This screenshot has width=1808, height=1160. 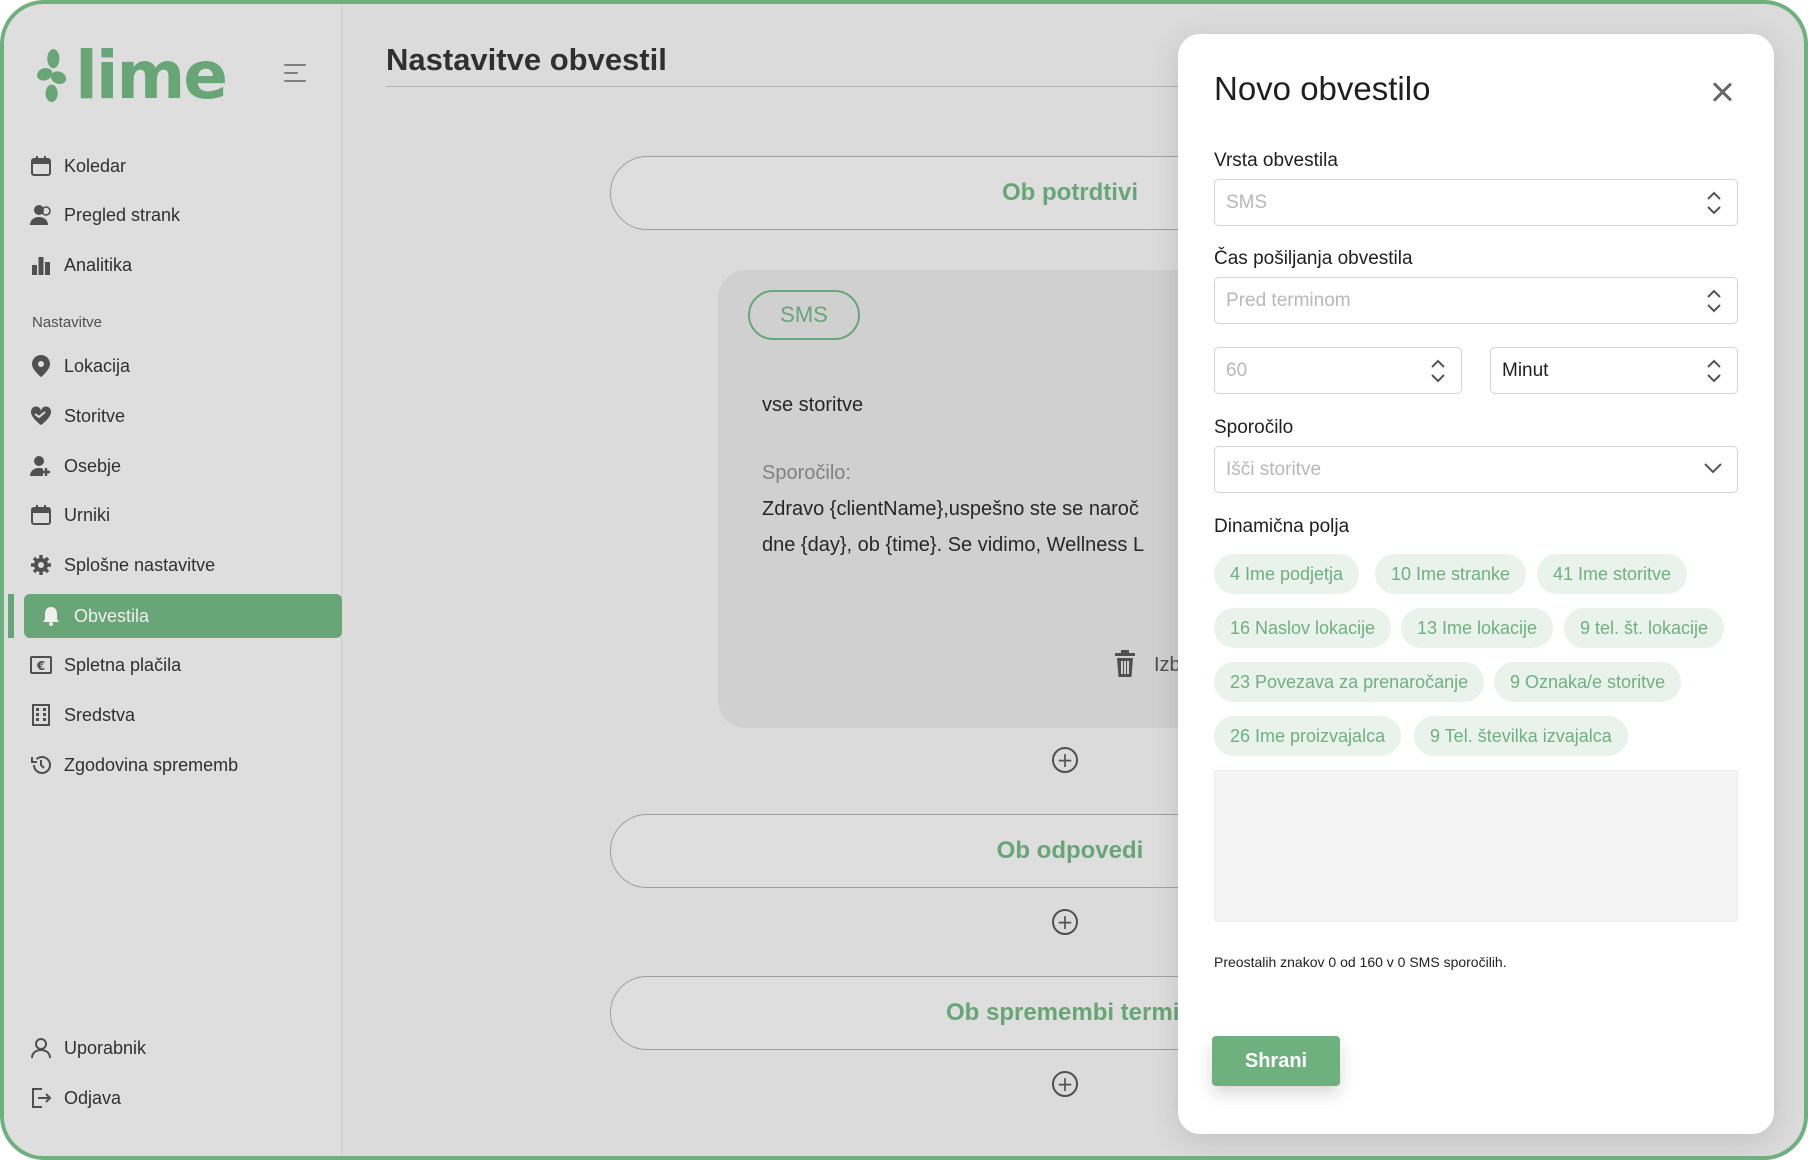 I want to click on sidebar-item-osebje: Osebje, so click(x=74, y=466).